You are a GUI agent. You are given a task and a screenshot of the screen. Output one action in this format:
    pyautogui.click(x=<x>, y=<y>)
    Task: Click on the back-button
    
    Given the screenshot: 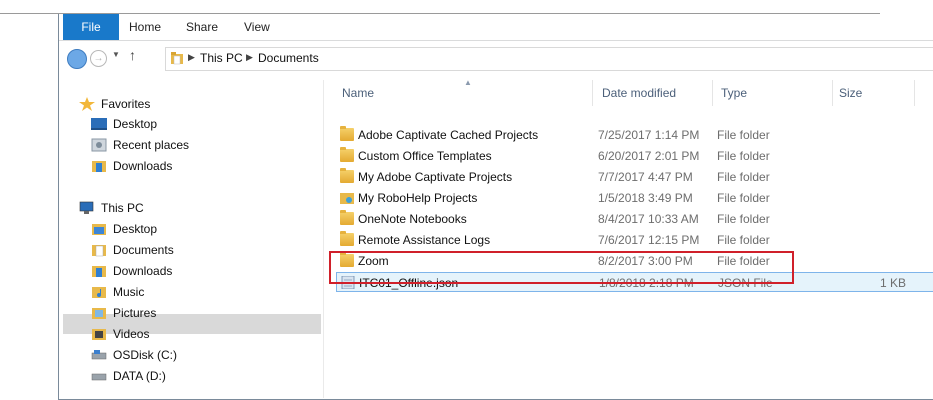 What is the action you would take?
    pyautogui.click(x=77, y=59)
    